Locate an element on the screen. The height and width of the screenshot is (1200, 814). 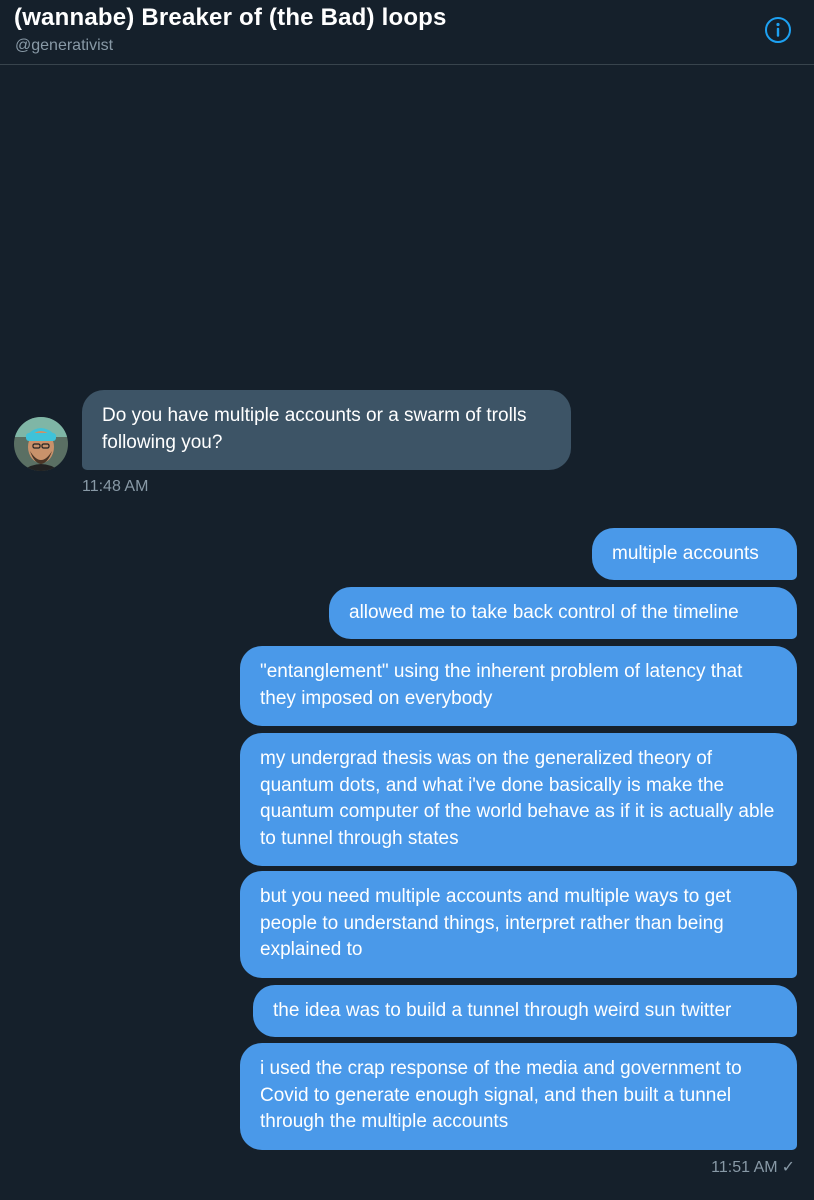
avatar is located at coordinates (41, 444).